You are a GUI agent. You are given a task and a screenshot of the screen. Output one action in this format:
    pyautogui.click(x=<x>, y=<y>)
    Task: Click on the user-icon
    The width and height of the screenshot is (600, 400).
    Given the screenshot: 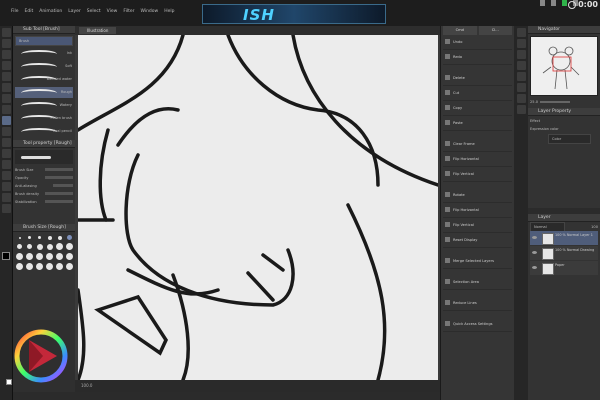 What is the action you would take?
    pyautogui.click(x=553, y=3)
    